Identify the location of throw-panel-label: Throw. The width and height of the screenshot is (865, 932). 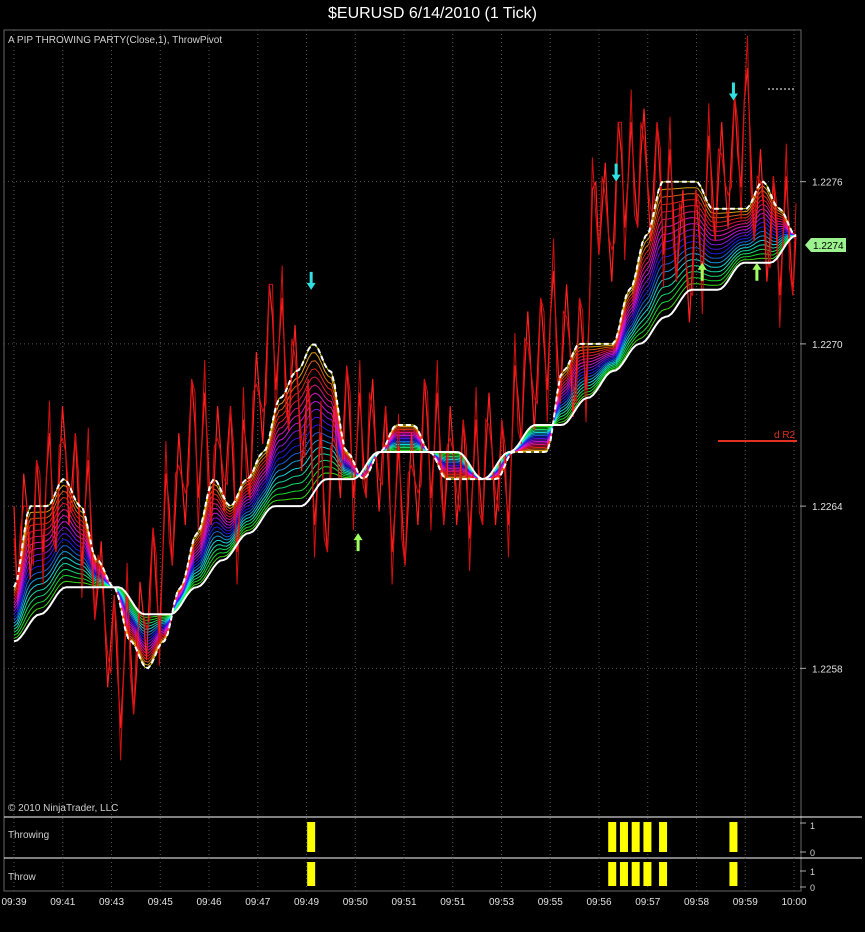
(22, 877).